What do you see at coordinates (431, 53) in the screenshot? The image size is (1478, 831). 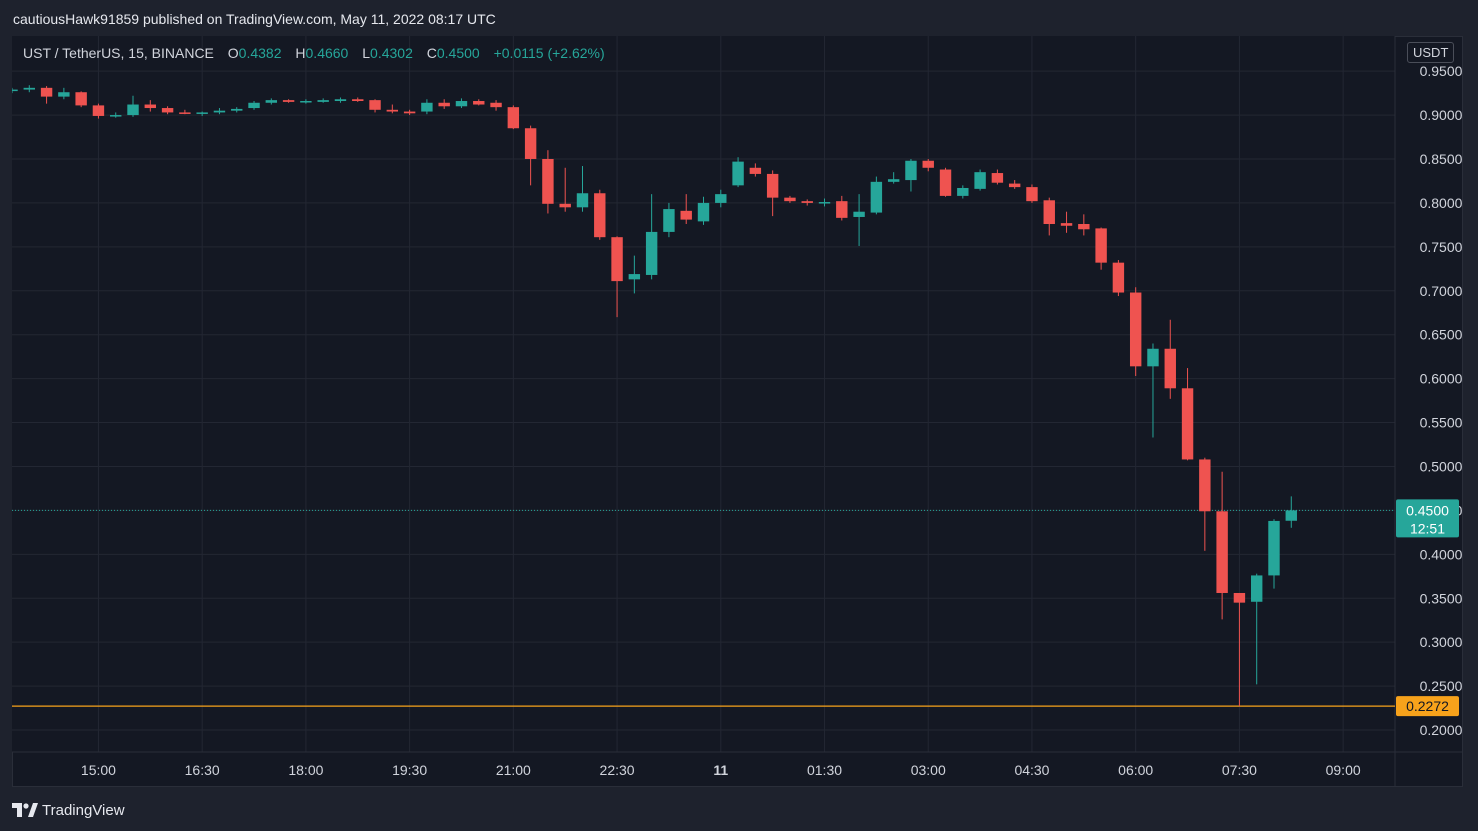 I see `close-label: C` at bounding box center [431, 53].